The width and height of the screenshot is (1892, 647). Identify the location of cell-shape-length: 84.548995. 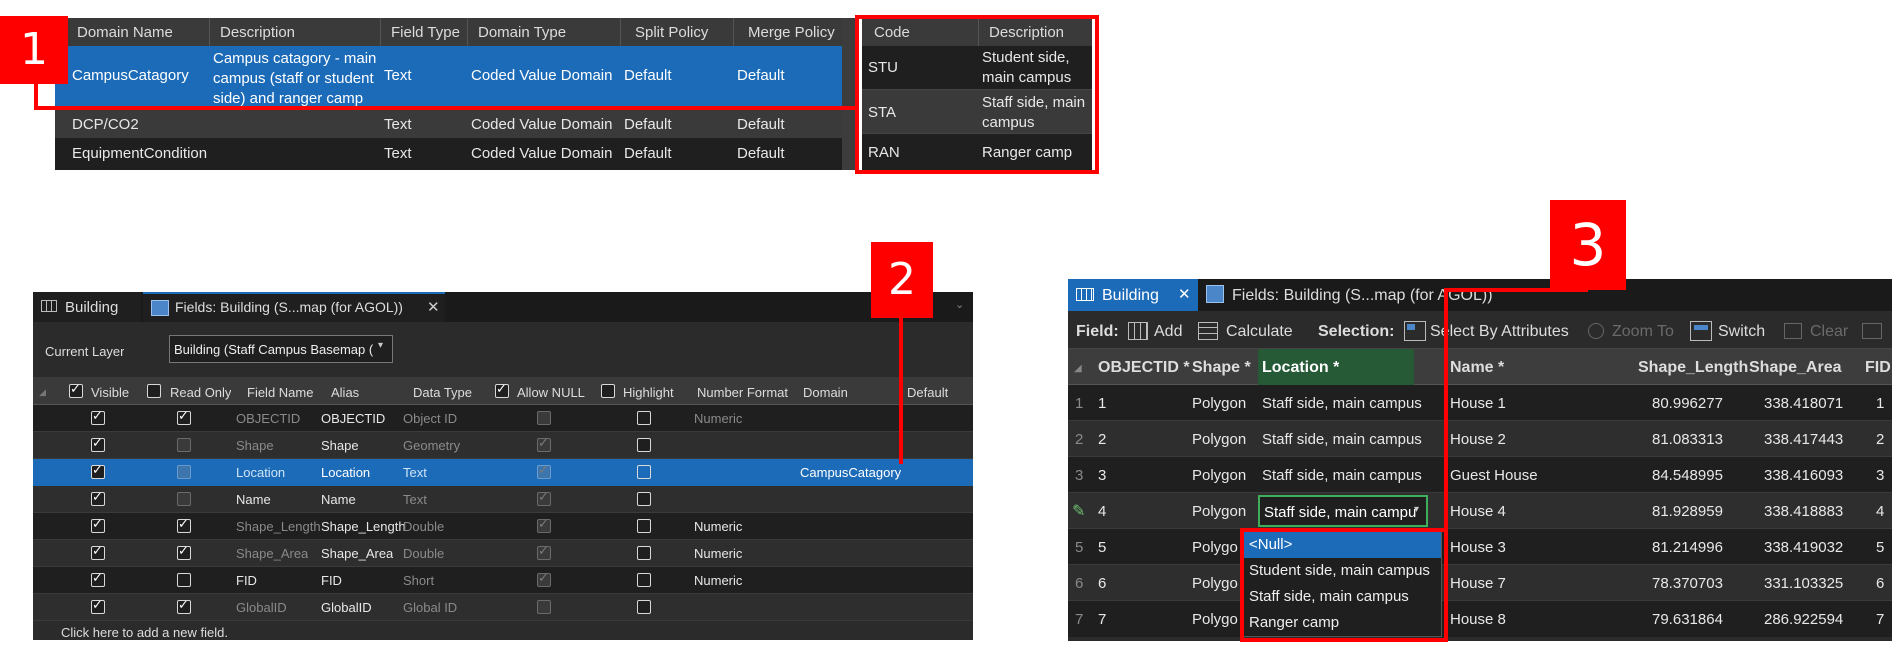
(1687, 476).